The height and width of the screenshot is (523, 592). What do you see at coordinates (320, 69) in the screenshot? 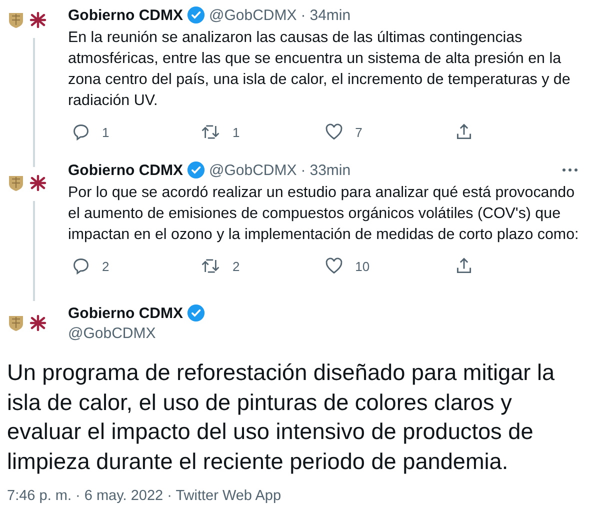
I see `tweet-text: En la reunión se analizaron las causas de las últimas contingencias atmosféricas, entre las que se encuentra un sistema de alta presión en la zona centro del país, una isla de calor, el incremento de temperaturas y de radiación UV.` at bounding box center [320, 69].